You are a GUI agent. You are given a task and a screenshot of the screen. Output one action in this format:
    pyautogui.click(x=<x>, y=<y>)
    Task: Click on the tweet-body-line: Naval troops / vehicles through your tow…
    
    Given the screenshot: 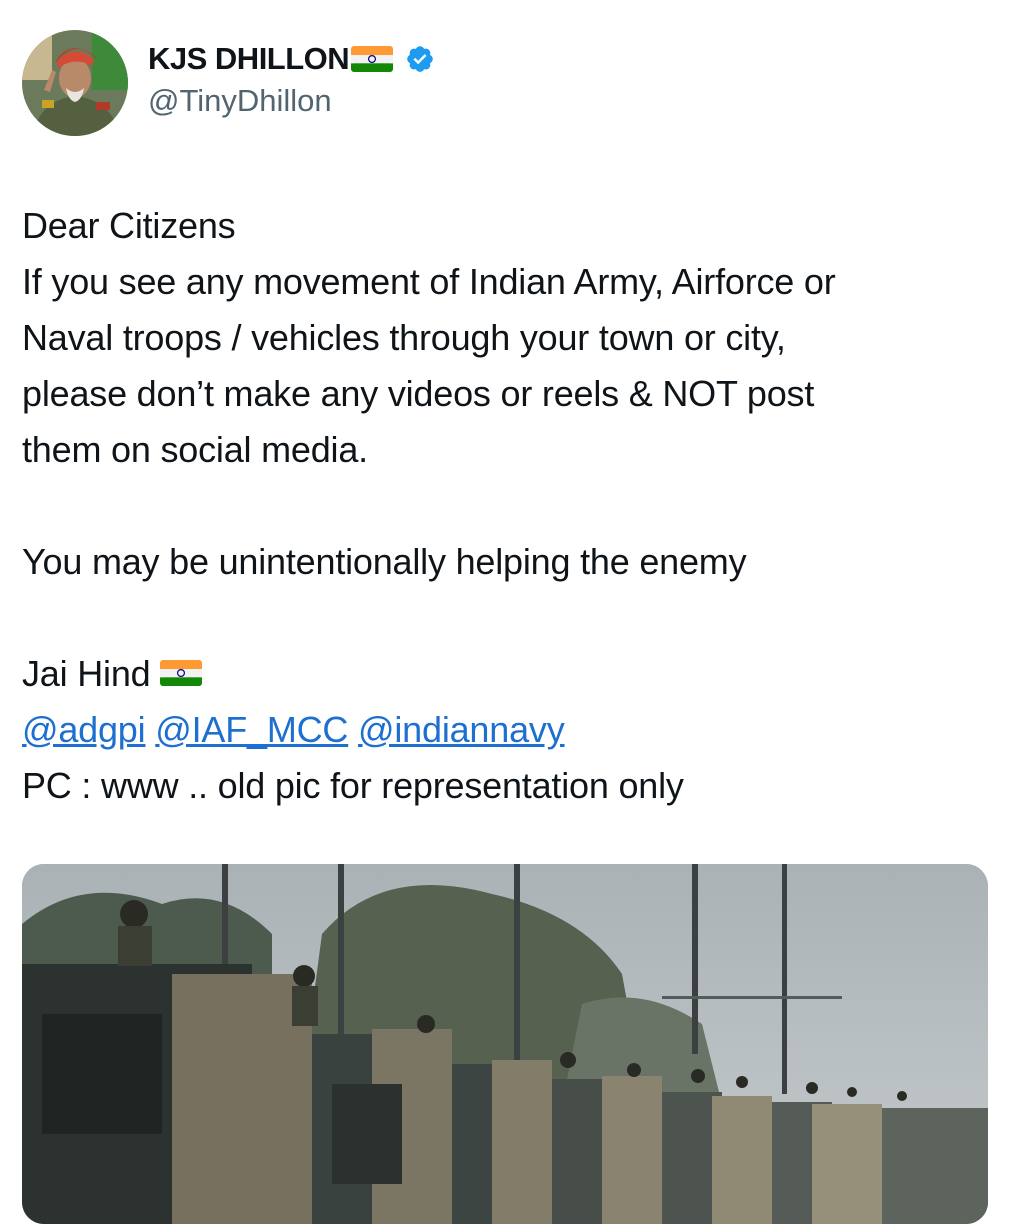 What is the action you would take?
    pyautogui.click(x=404, y=337)
    